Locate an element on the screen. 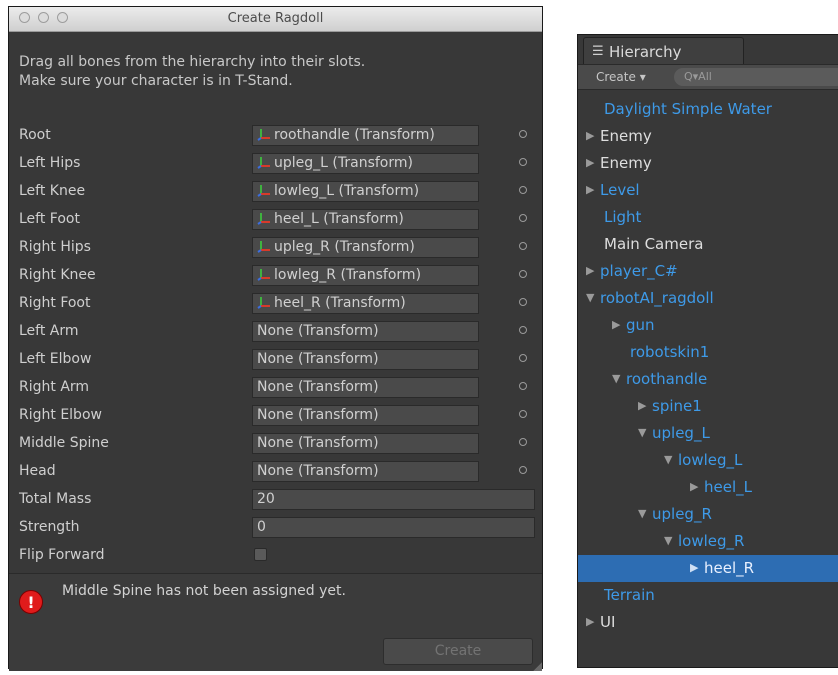  hierarchy-item-label: Daylight Simple Water is located at coordinates (688, 109).